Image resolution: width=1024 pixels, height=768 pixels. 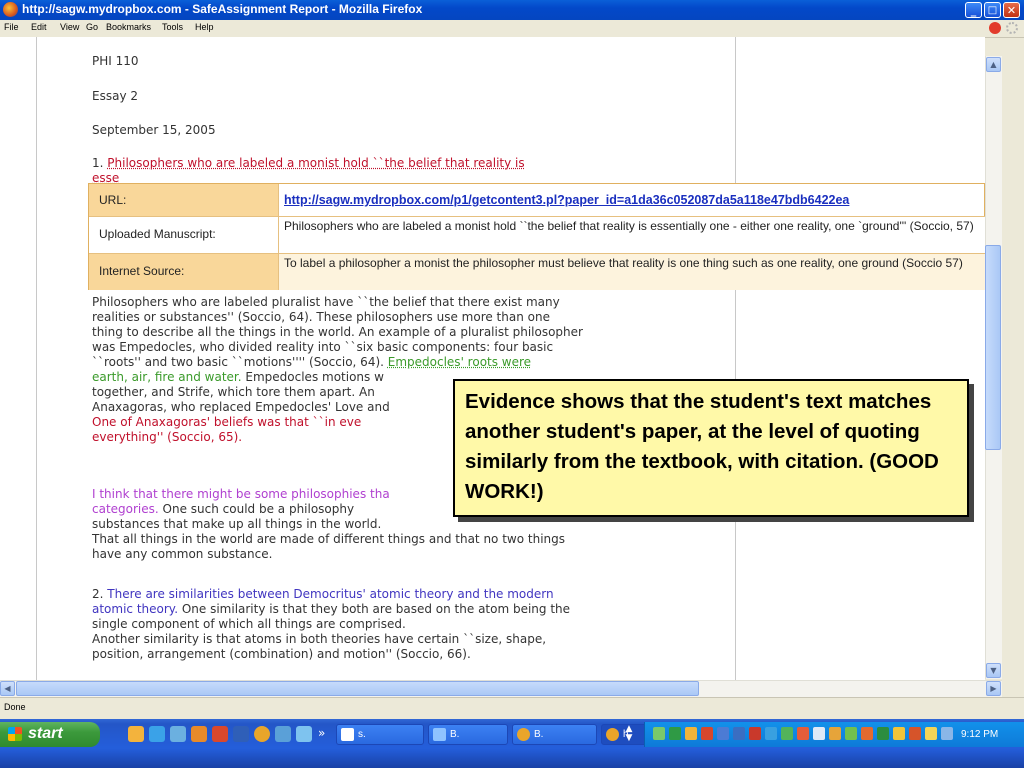 What do you see at coordinates (128, 27) in the screenshot?
I see `menu-bookmarks: Bookmarks` at bounding box center [128, 27].